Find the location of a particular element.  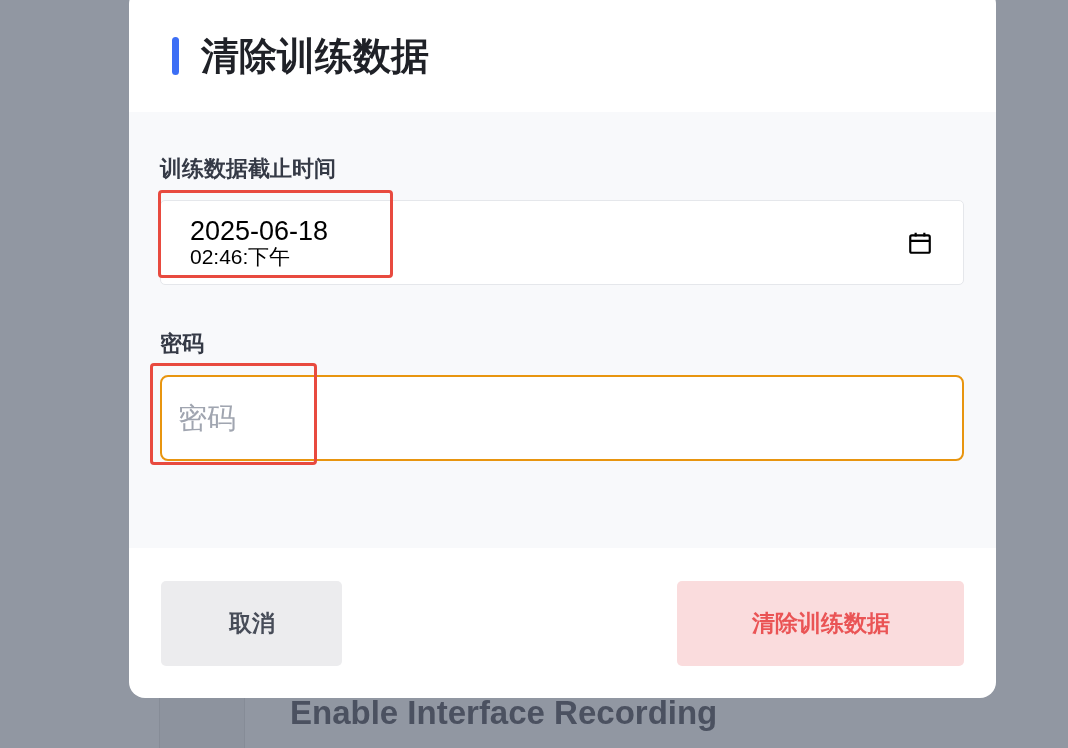

time-value: 02:46:下午 is located at coordinates (241, 256).